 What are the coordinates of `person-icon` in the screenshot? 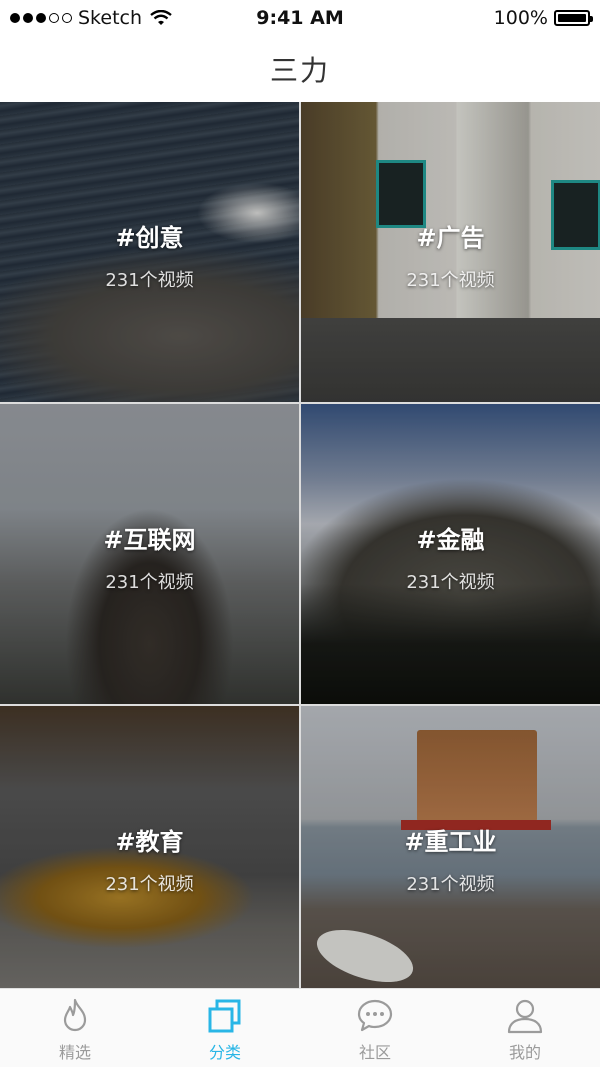 It's located at (525, 1016).